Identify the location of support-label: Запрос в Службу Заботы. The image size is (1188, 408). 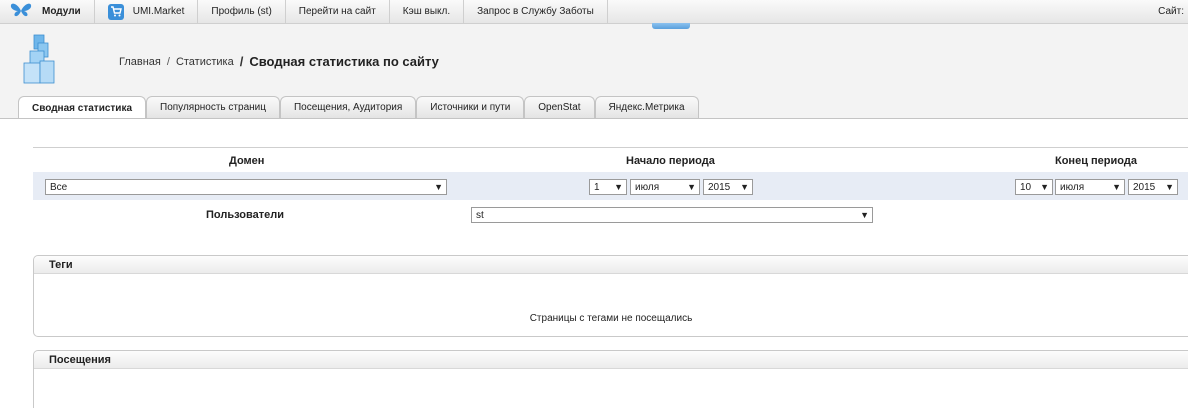
(535, 11).